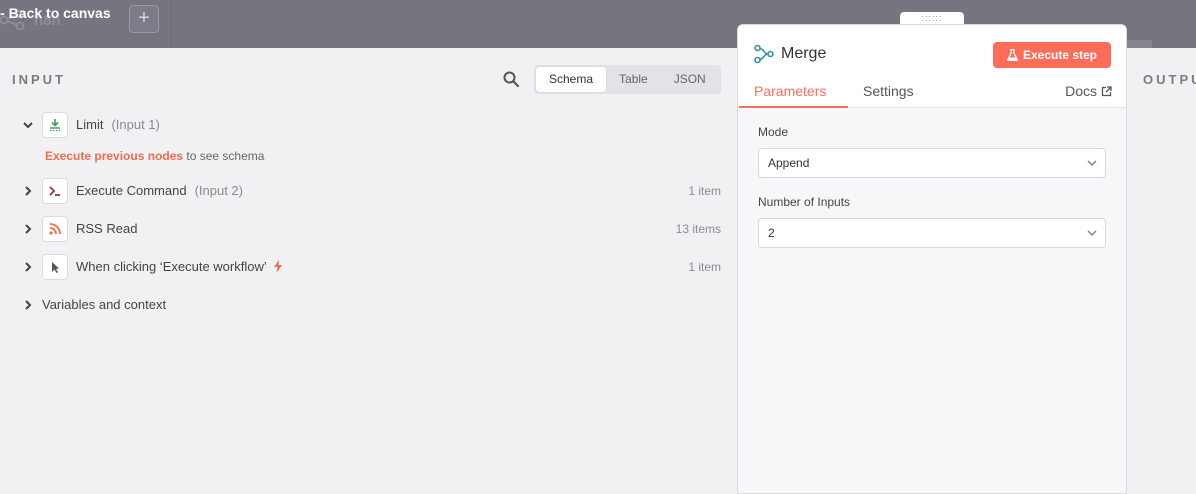  What do you see at coordinates (368, 267) in the screenshot?
I see `input-node-manual-trigger: When clicking ‘Execute workflow’ 1 item` at bounding box center [368, 267].